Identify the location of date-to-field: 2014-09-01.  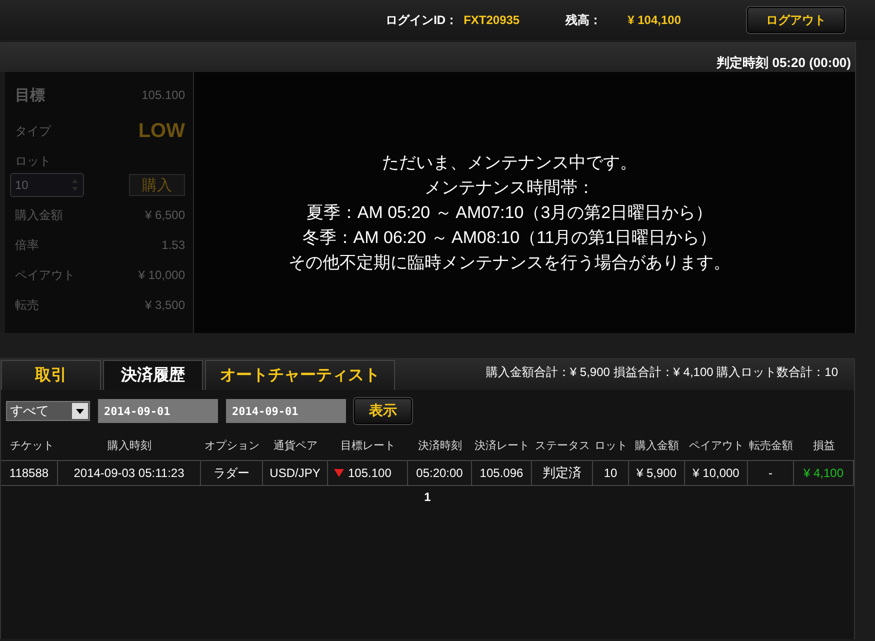
(286, 411).